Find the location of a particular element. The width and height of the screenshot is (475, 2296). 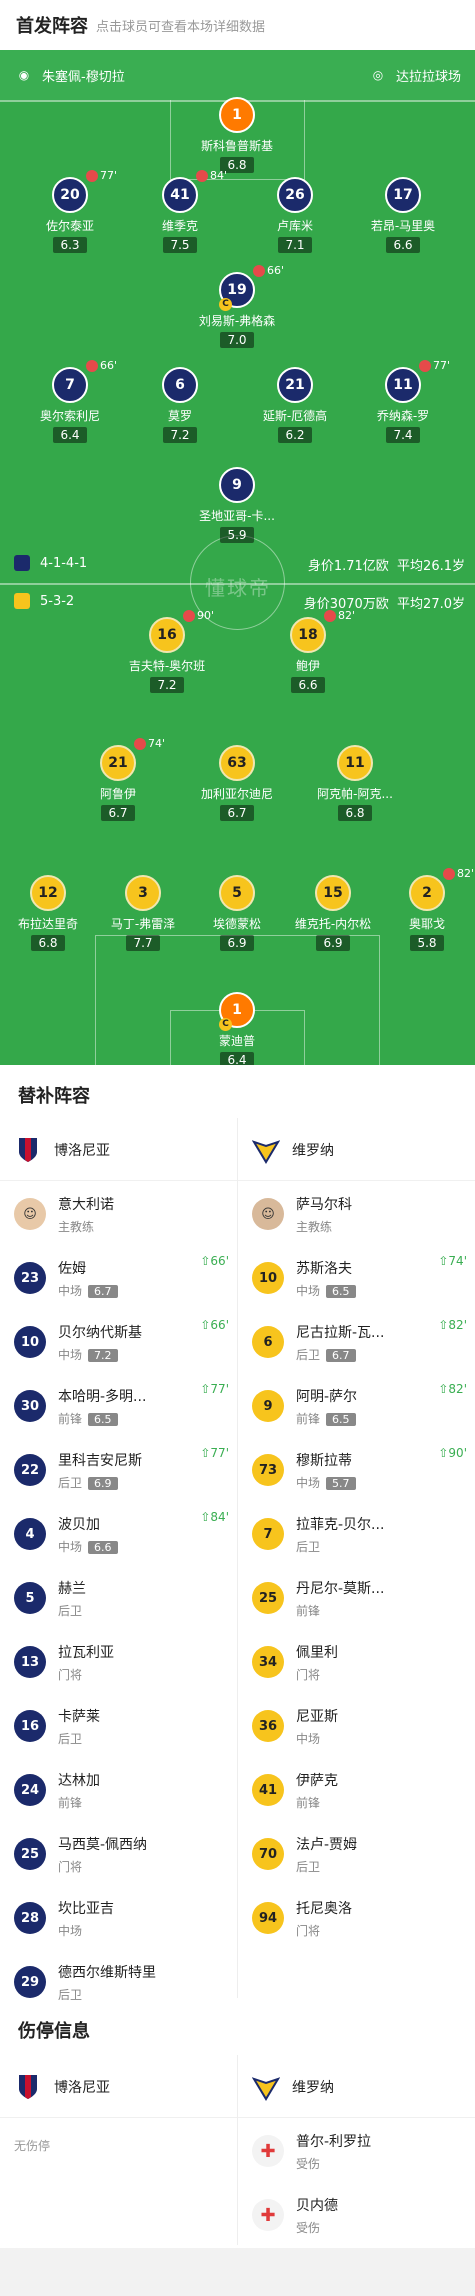

player-number: 2 is located at coordinates (427, 893).